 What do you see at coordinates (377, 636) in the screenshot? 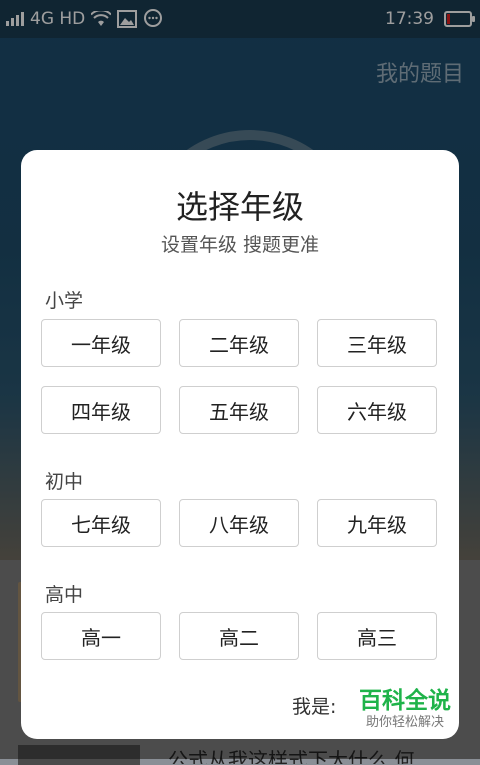
I see `grade-button-high-3: 高三` at bounding box center [377, 636].